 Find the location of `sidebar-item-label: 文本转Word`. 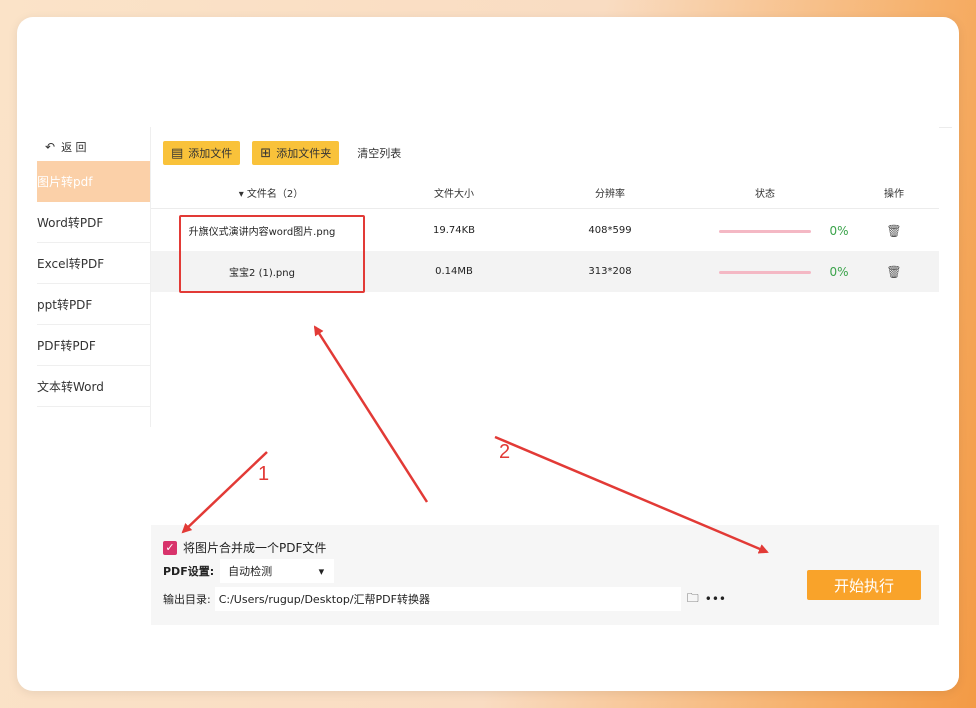

sidebar-item-label: 文本转Word is located at coordinates (70, 386).